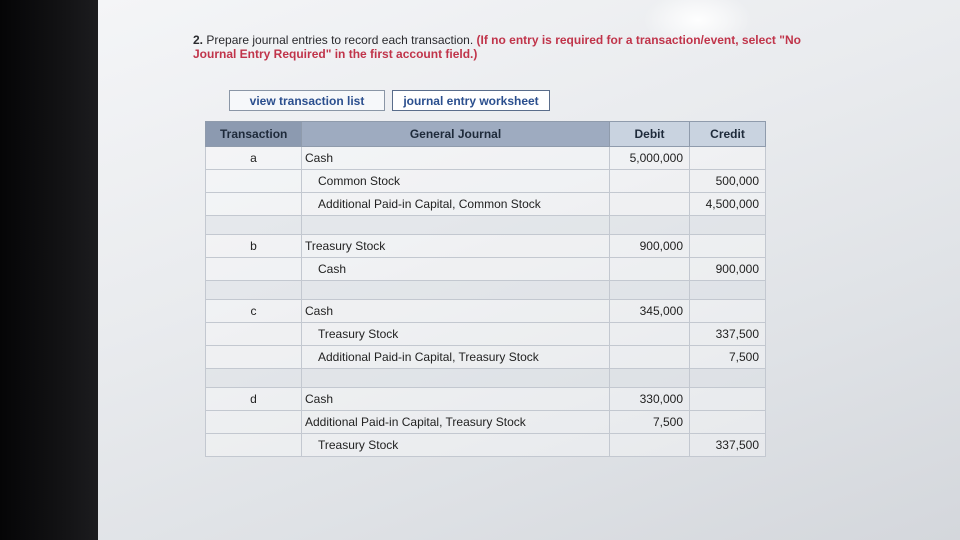 Image resolution: width=960 pixels, height=540 pixels. Describe the element at coordinates (253, 246) in the screenshot. I see `transaction-cell: b` at that location.